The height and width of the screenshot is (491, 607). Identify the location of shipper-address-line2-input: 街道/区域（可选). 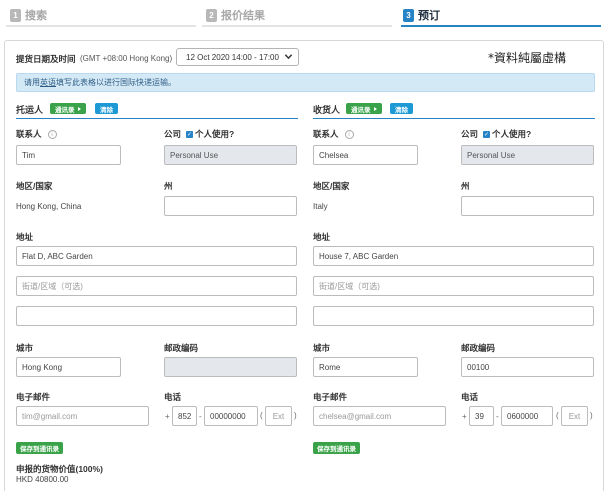
(156, 286).